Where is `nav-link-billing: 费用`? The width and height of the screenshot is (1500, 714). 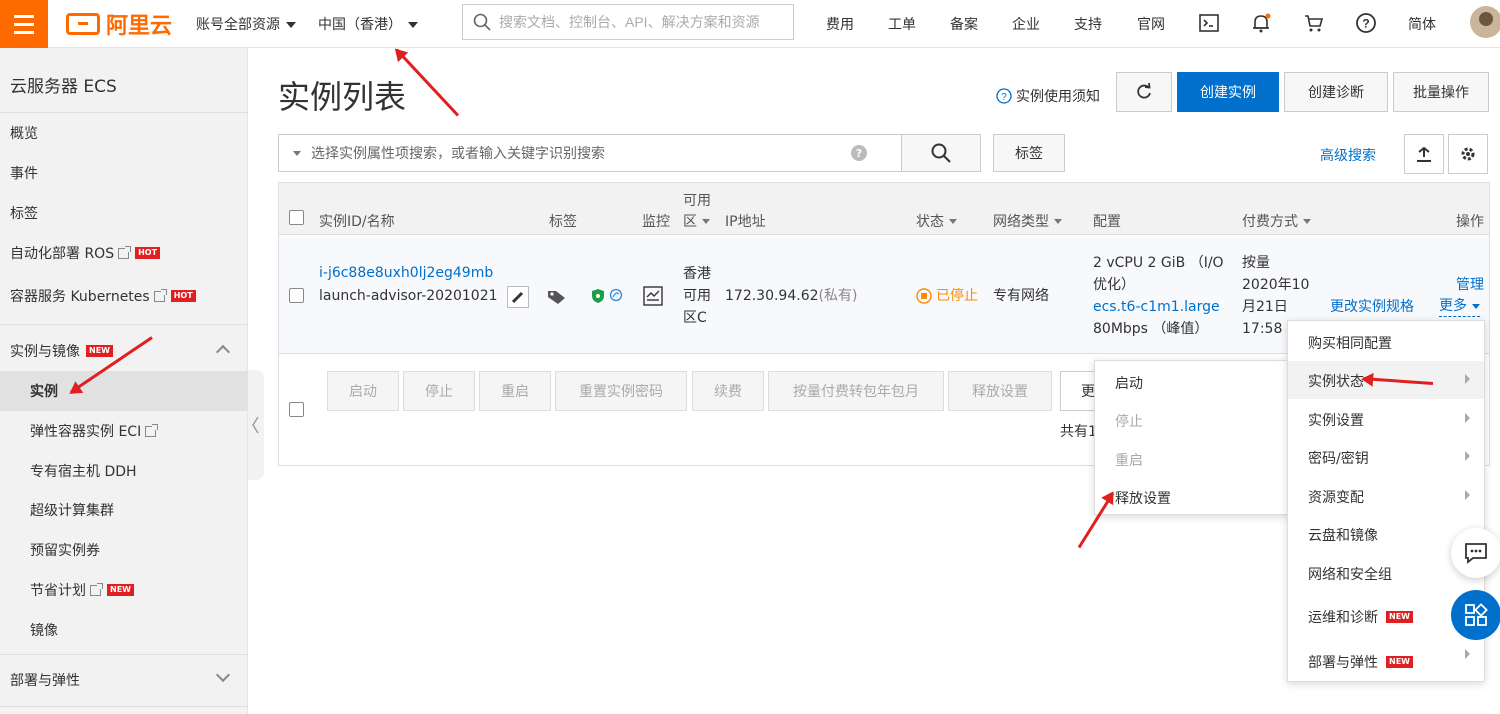 nav-link-billing: 费用 is located at coordinates (840, 24).